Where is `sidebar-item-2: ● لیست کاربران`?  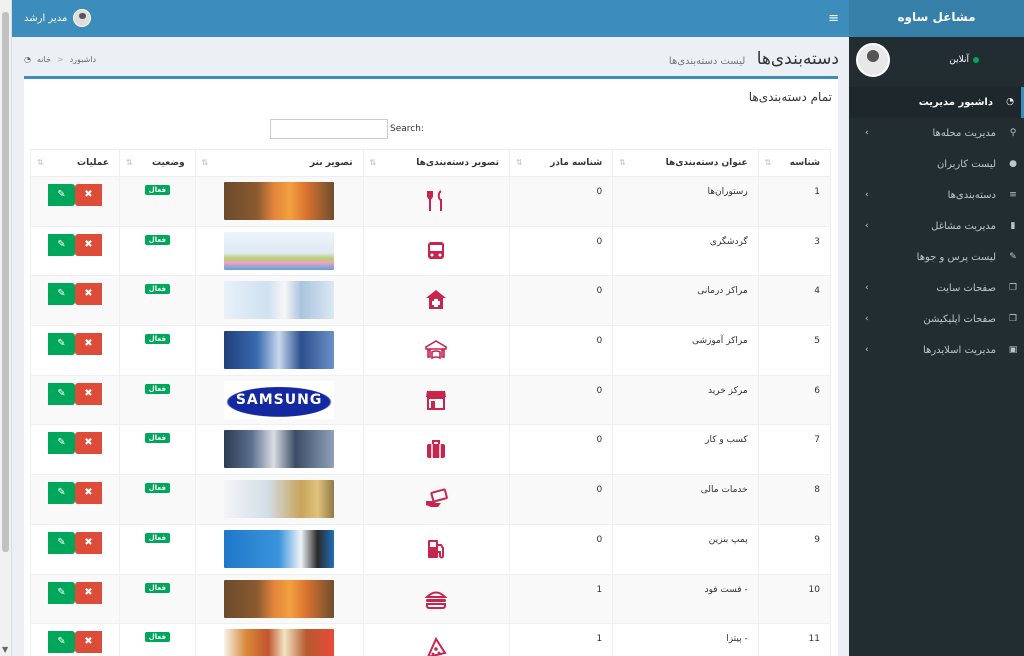
sidebar-item-2: ● لیست کاربران is located at coordinates (936, 164).